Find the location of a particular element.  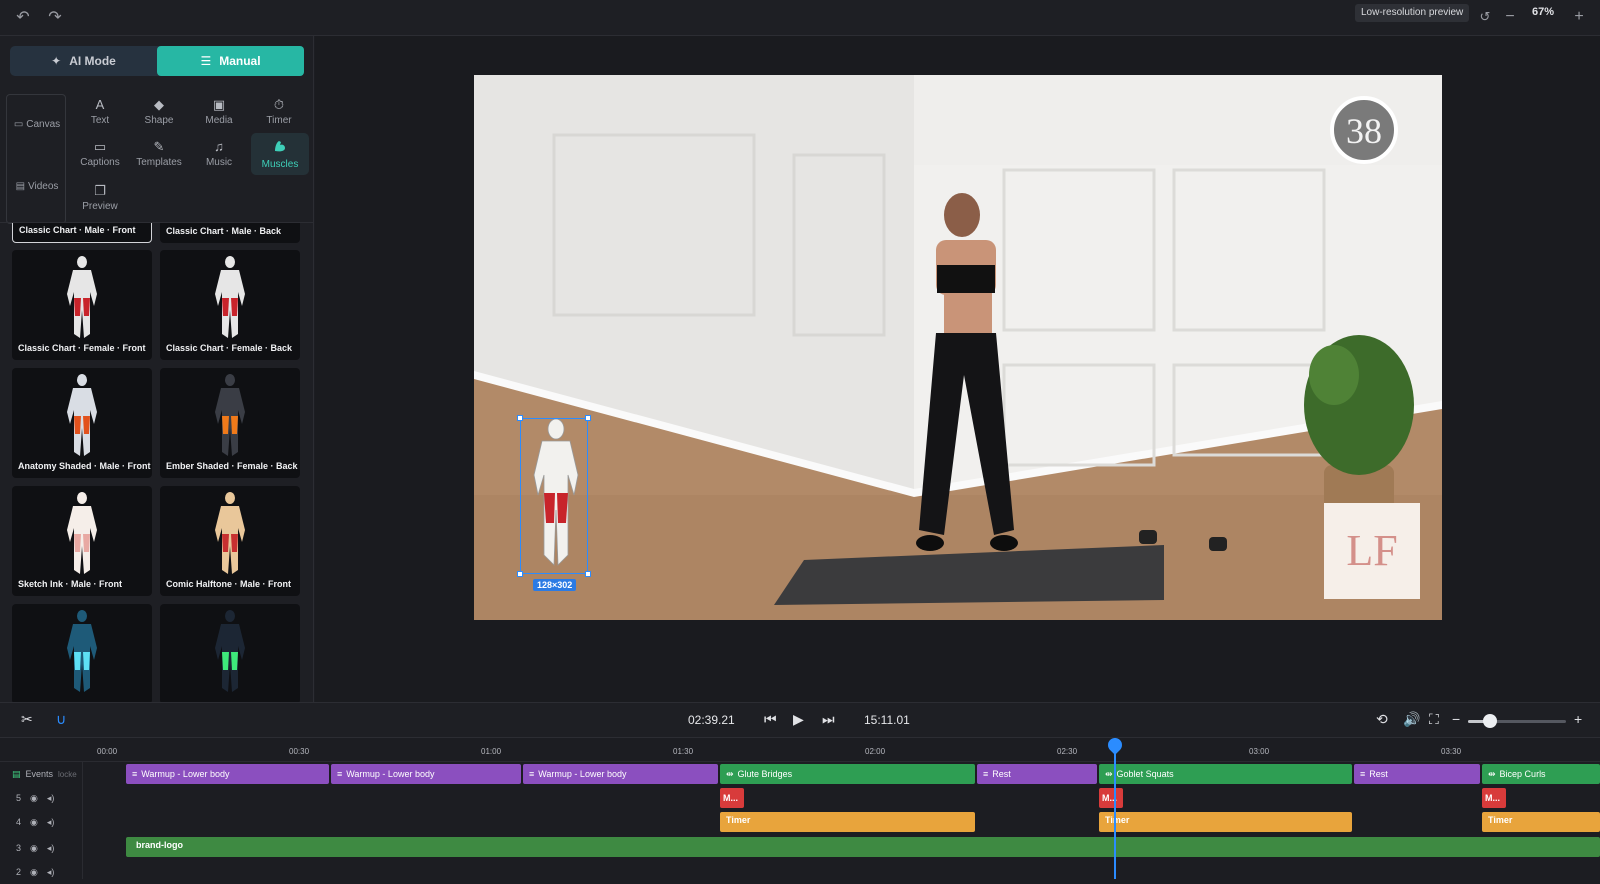

brand-logo-text: LF is located at coordinates (1371, 550).